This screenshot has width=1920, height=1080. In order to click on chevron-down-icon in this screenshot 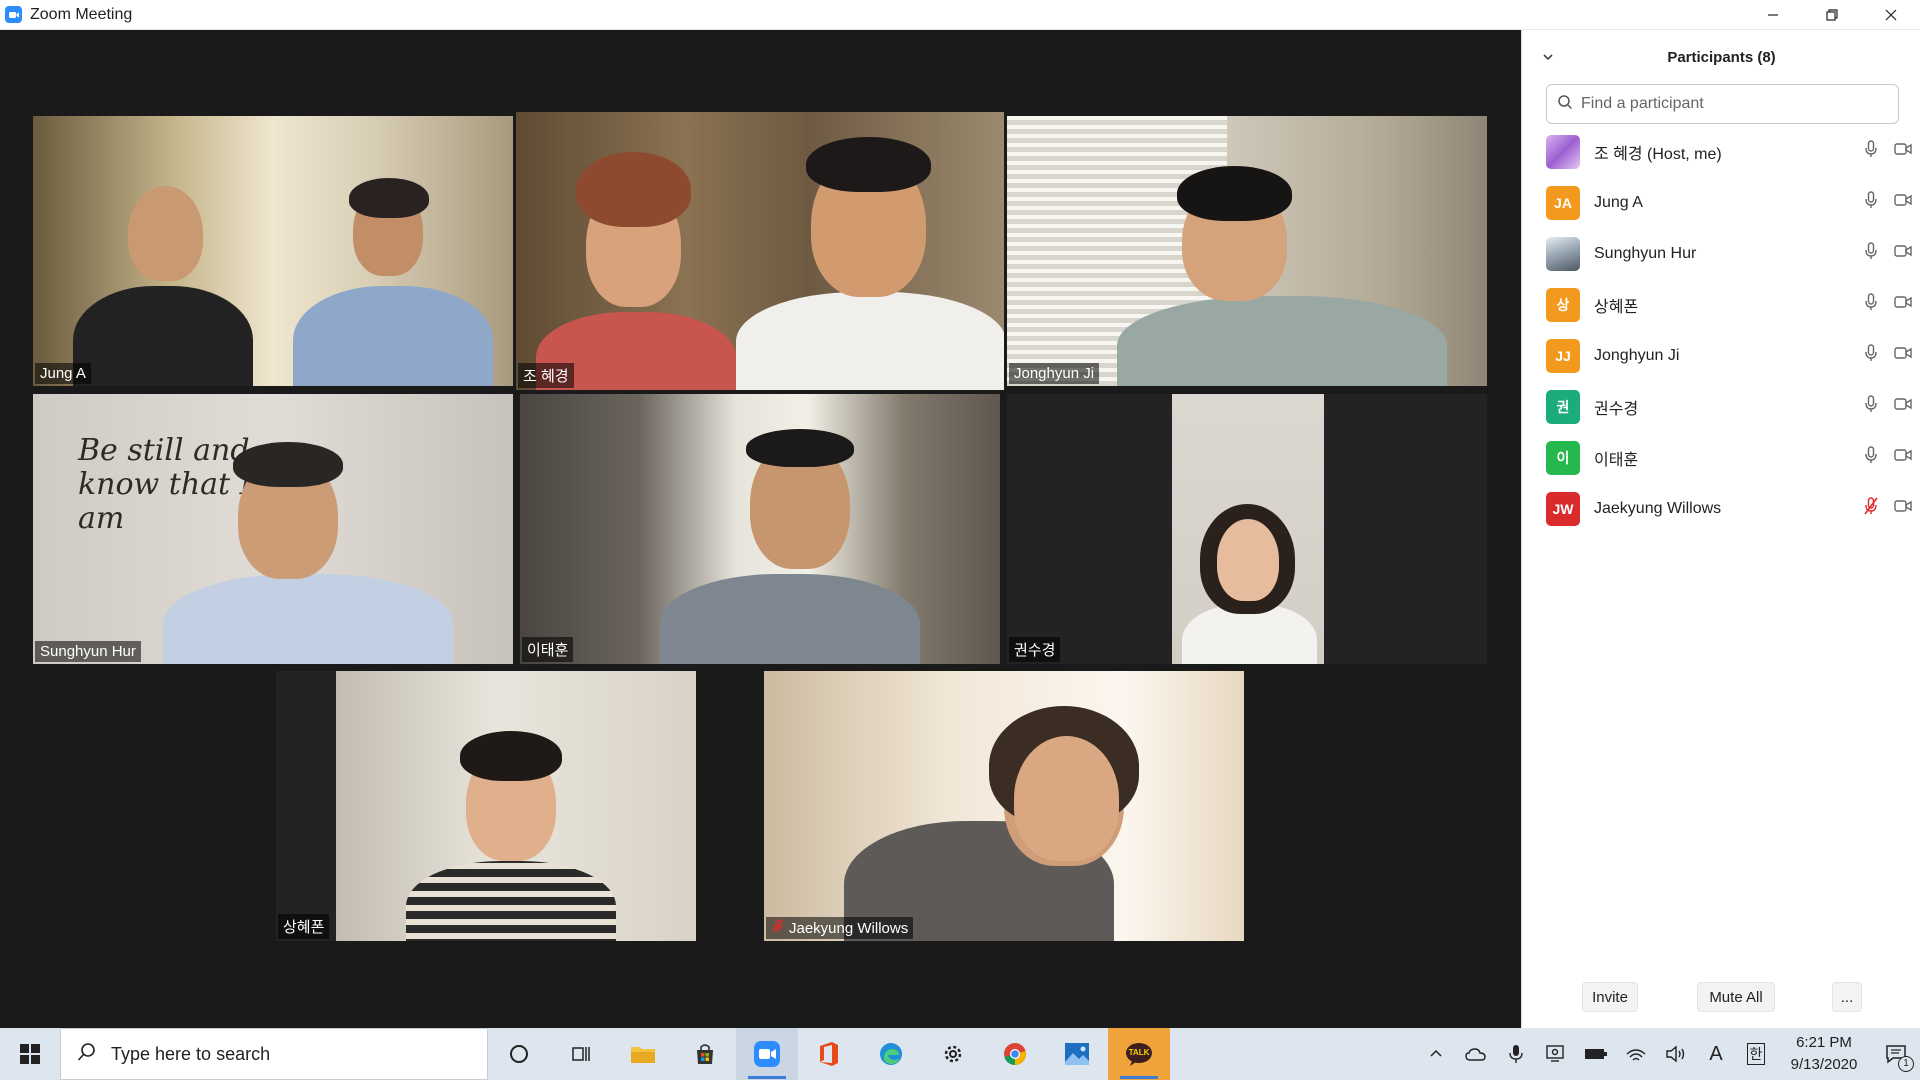, I will do `click(1548, 58)`.